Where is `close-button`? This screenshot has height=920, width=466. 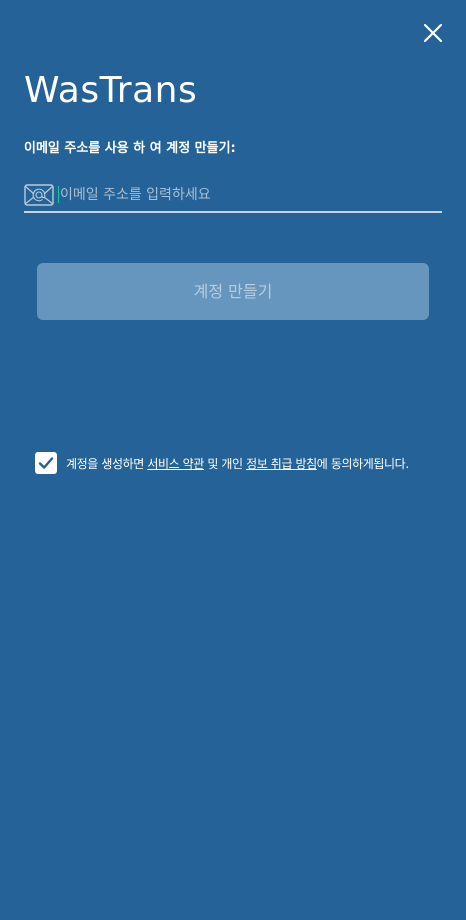
close-button is located at coordinates (433, 33).